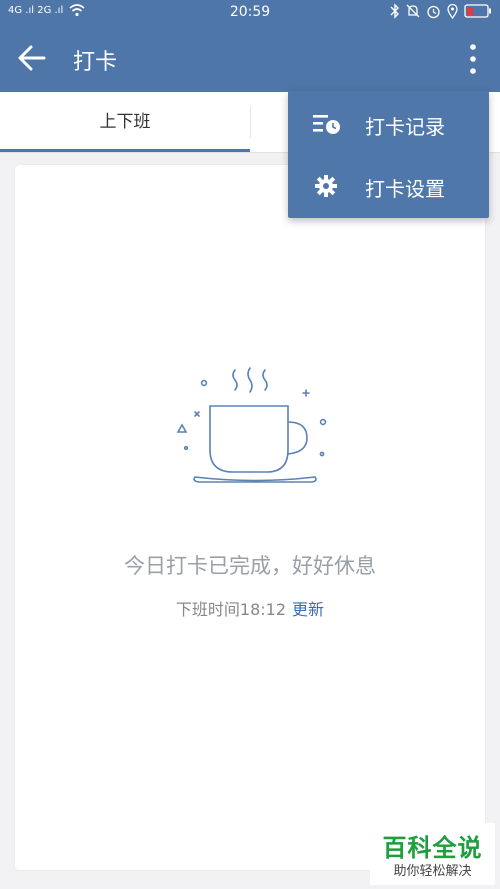  What do you see at coordinates (231, 609) in the screenshot?
I see `clock-out-time: 下班时间18:12` at bounding box center [231, 609].